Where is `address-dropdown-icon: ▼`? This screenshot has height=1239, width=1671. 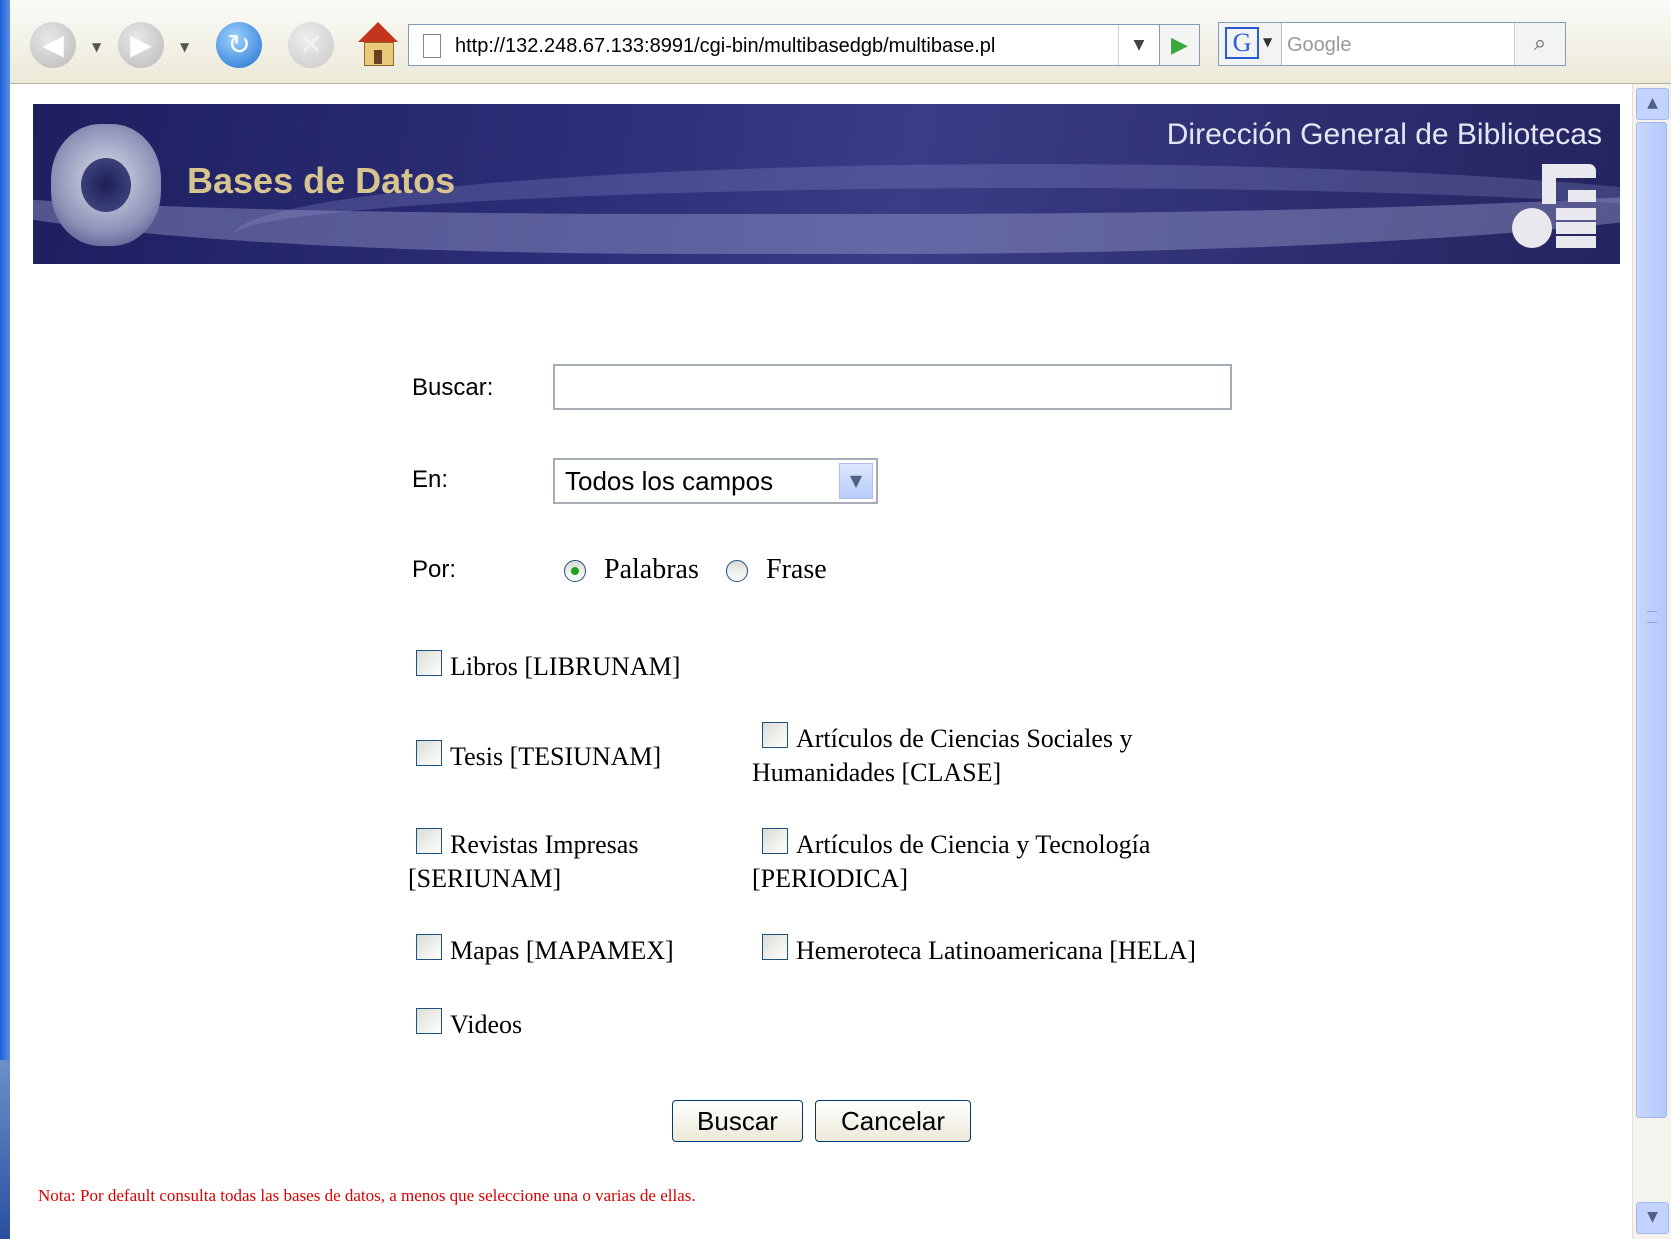 address-dropdown-icon: ▼ is located at coordinates (1138, 45).